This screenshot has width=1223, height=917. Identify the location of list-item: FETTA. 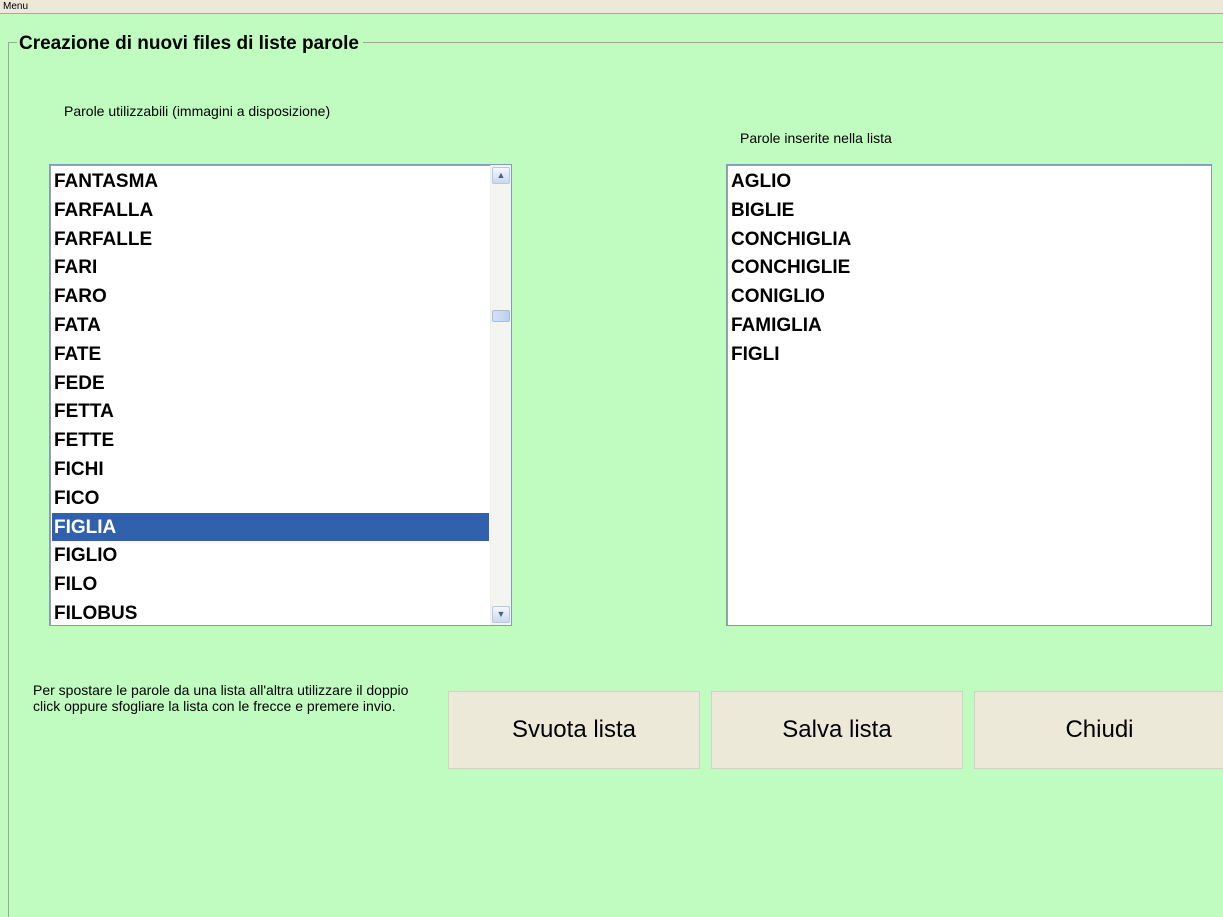
(270, 411).